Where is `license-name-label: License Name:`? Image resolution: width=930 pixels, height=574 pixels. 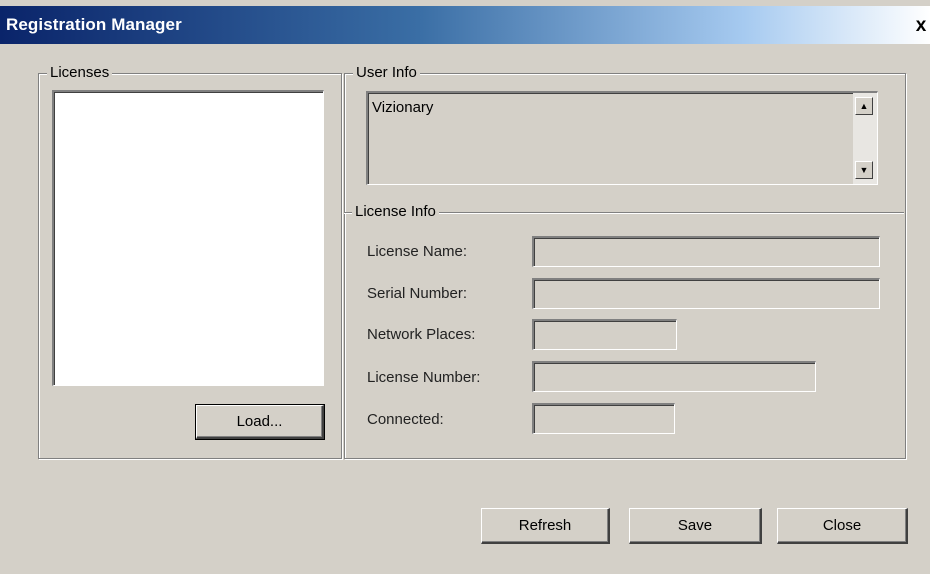 license-name-label: License Name: is located at coordinates (417, 251).